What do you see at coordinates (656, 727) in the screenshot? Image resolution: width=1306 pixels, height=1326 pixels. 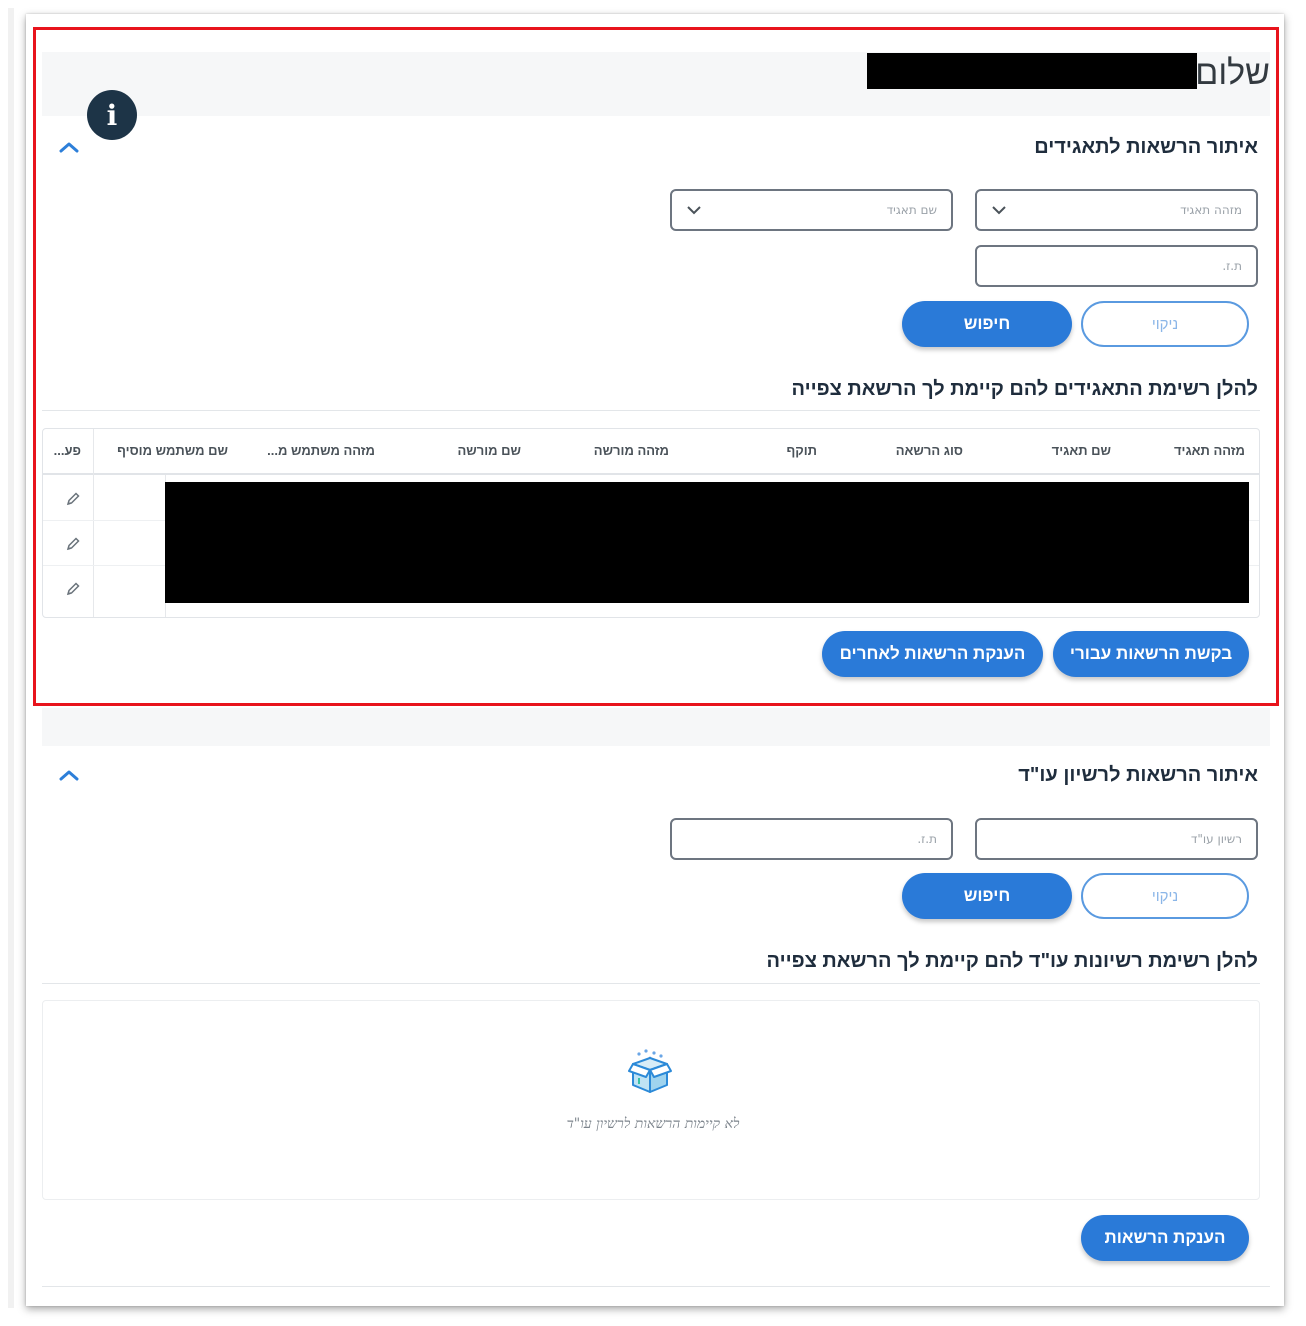 I see `section2-header-band` at bounding box center [656, 727].